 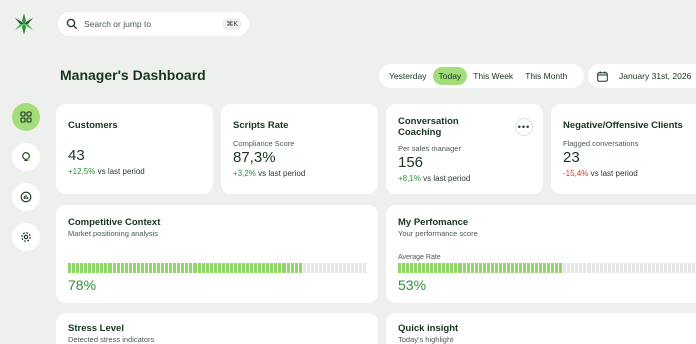 I want to click on sidebar-item-dashboard, so click(x=26, y=117).